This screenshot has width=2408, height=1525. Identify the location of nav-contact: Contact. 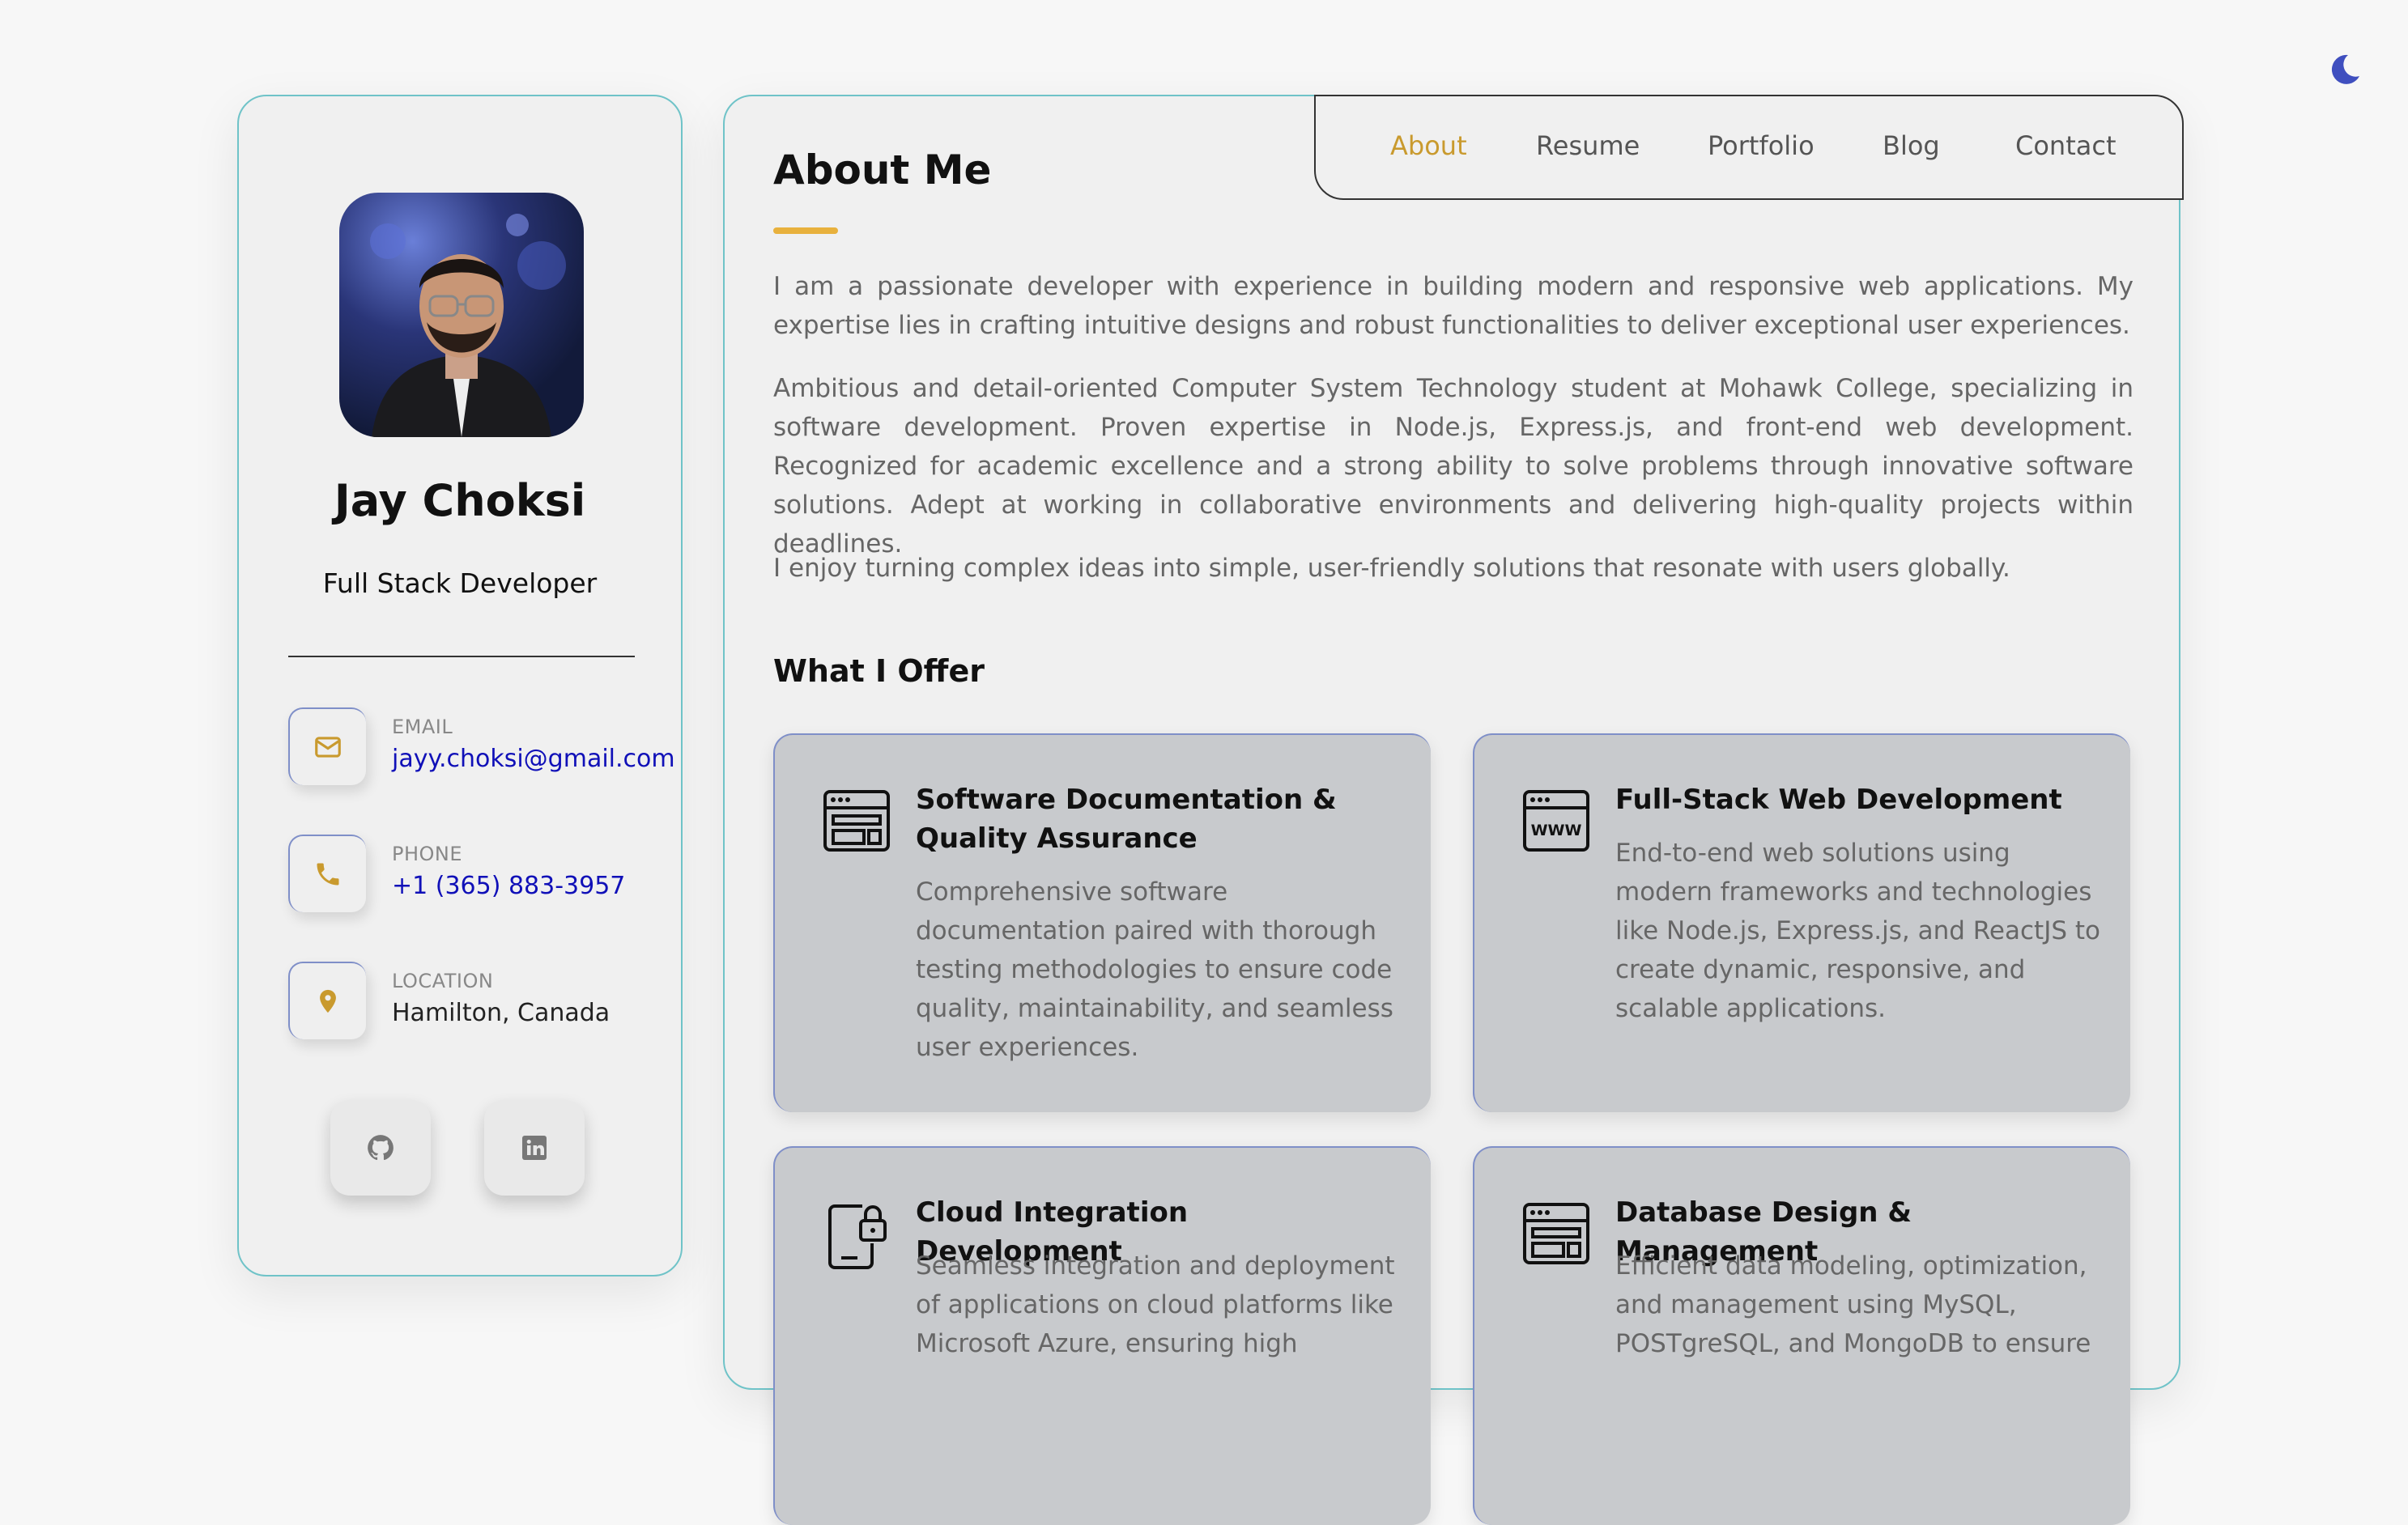
(2066, 146).